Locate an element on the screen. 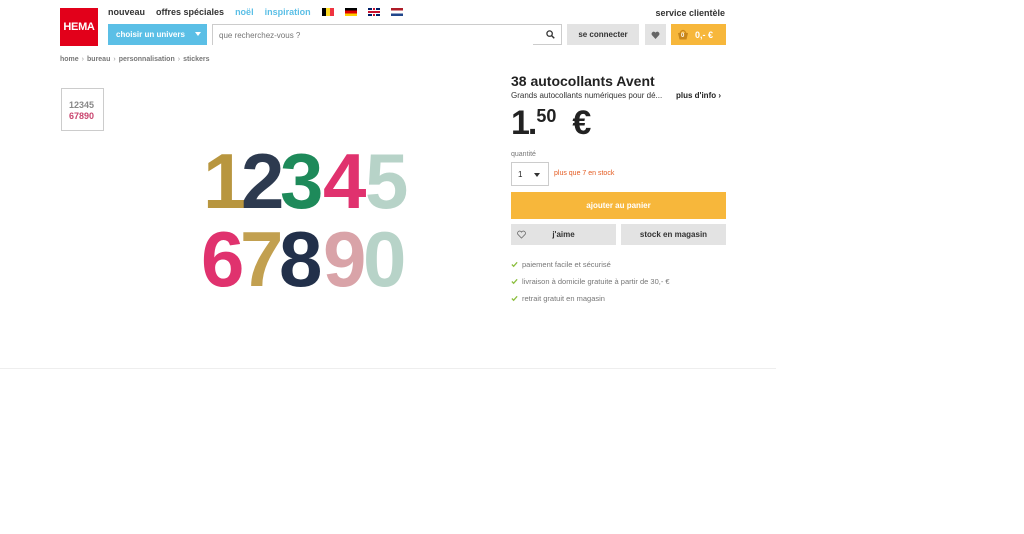 The width and height of the screenshot is (1024, 534). section-divider is located at coordinates (388, 368).